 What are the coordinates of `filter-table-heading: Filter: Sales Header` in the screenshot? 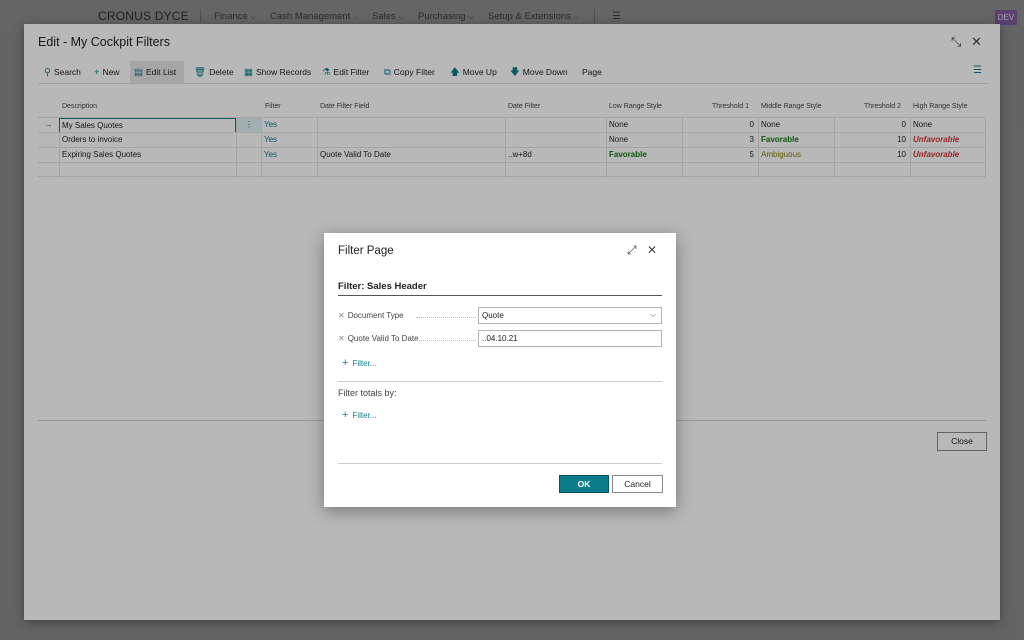 It's located at (382, 286).